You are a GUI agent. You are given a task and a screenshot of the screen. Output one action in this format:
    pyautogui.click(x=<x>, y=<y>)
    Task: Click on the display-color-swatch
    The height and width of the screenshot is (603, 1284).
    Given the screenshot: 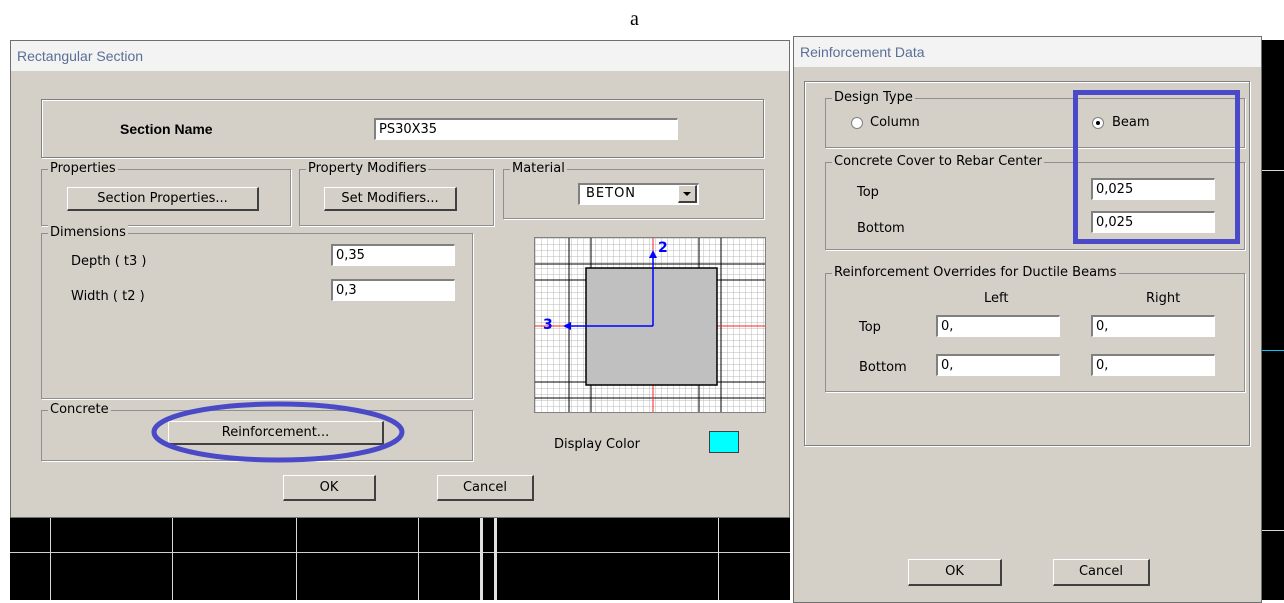 What is the action you would take?
    pyautogui.click(x=724, y=442)
    